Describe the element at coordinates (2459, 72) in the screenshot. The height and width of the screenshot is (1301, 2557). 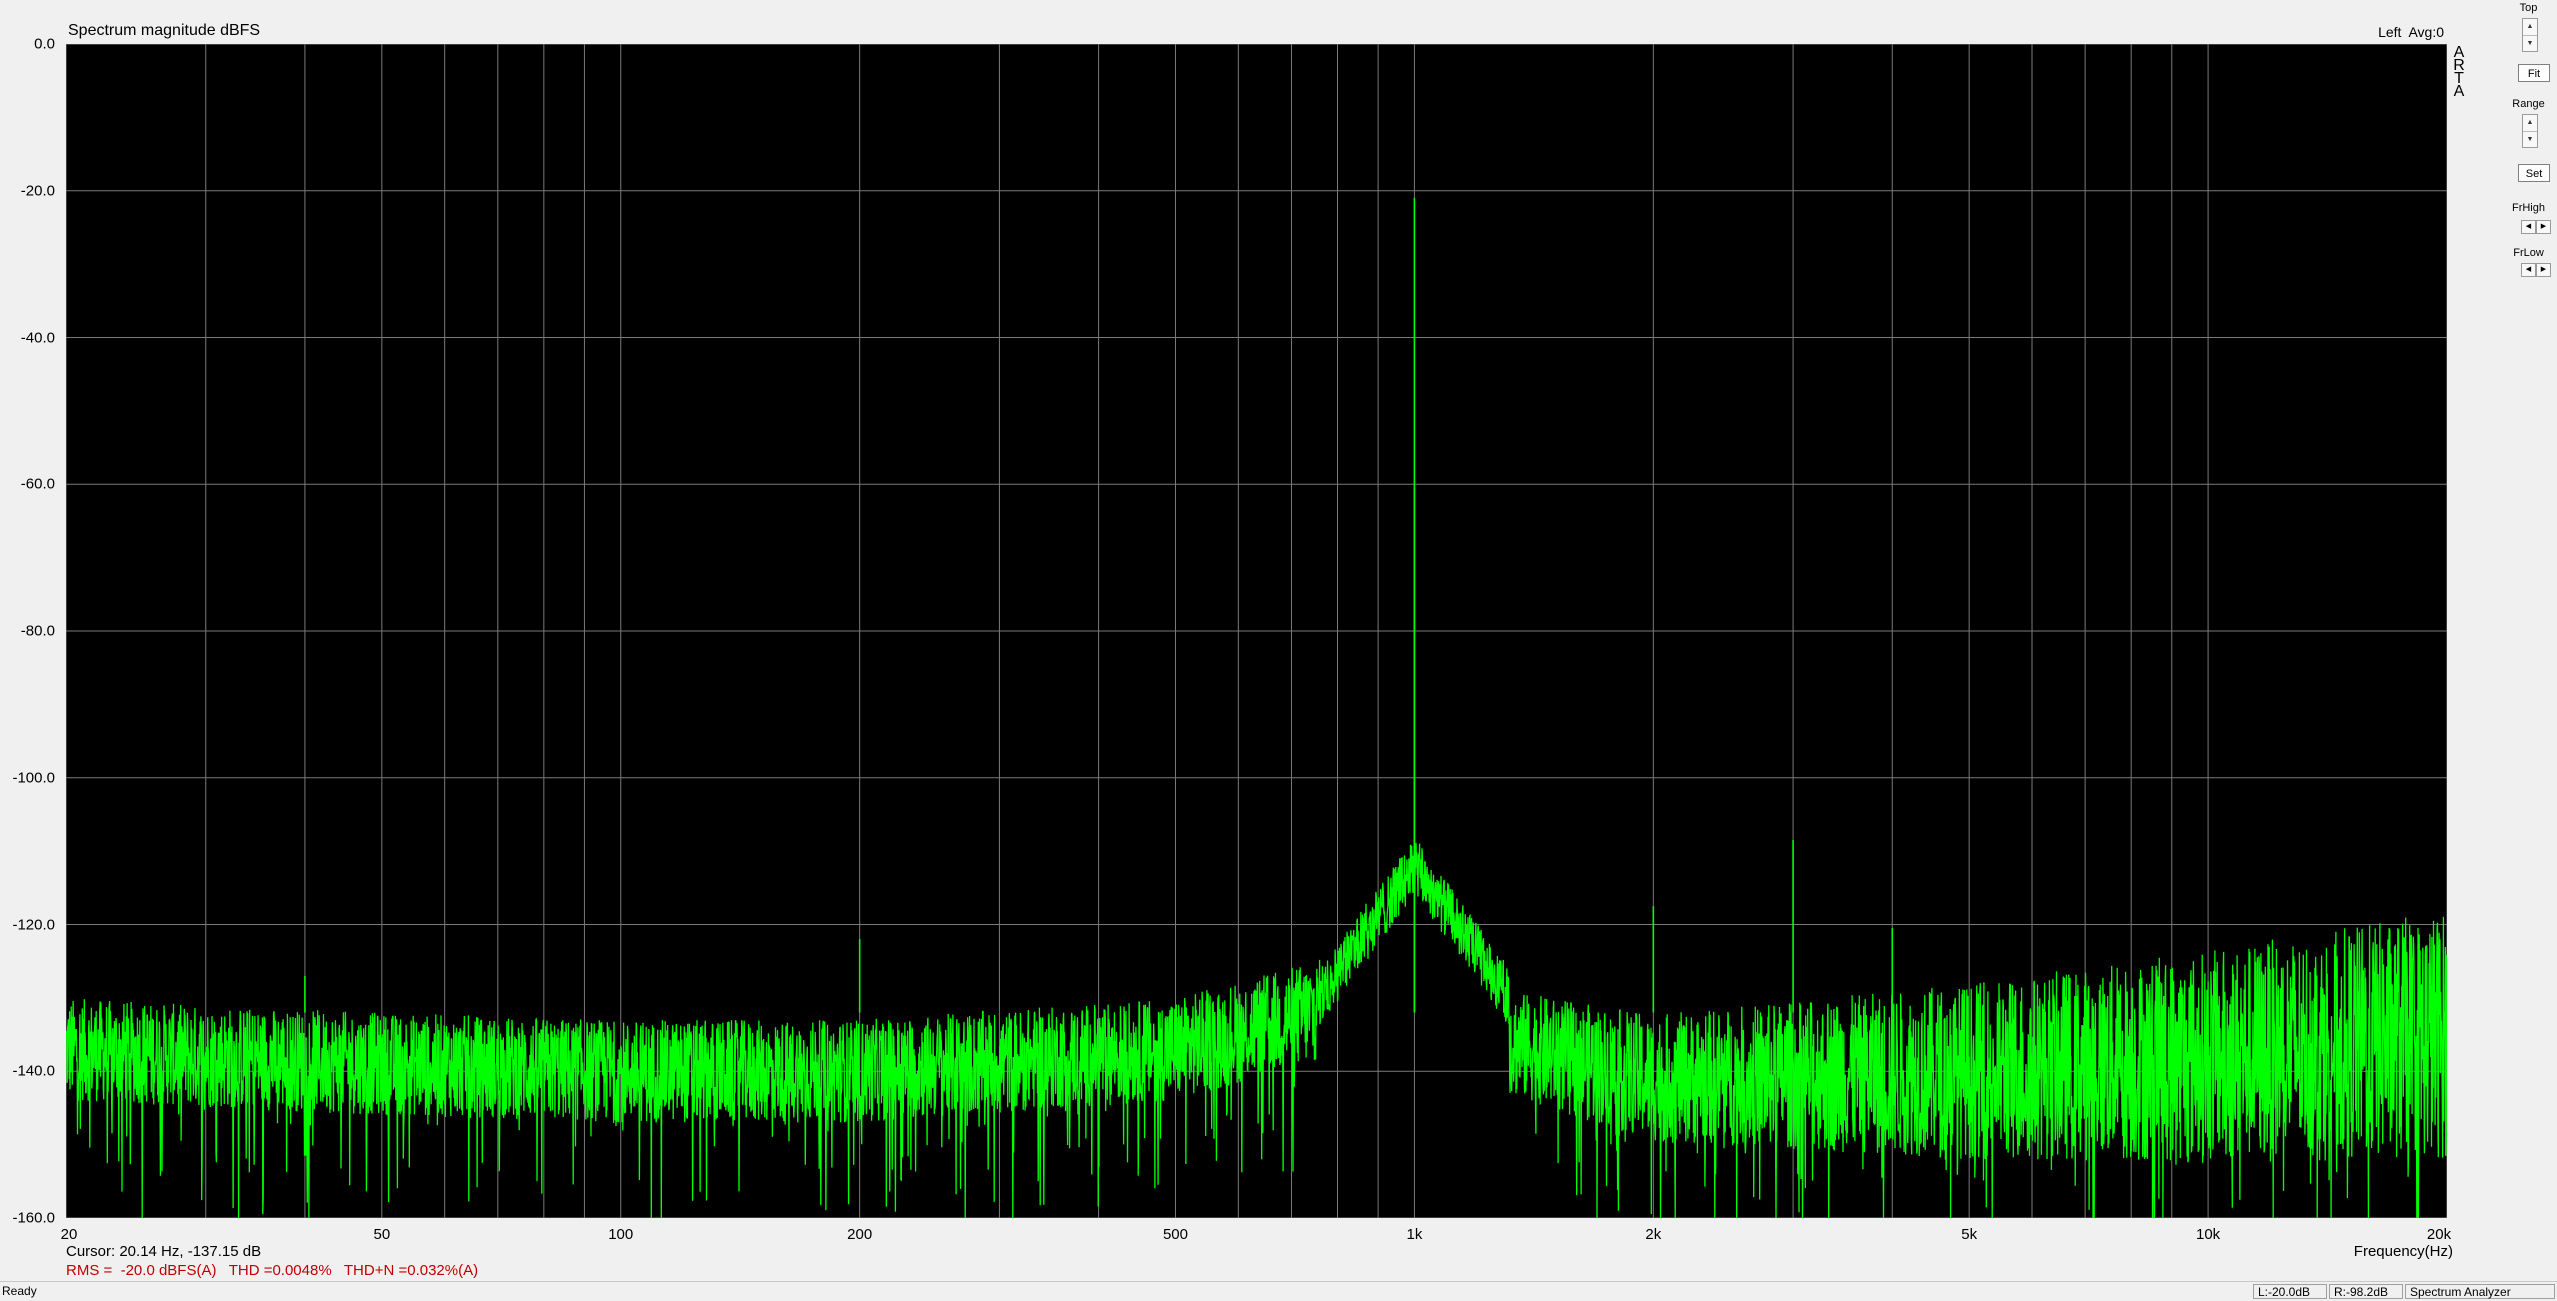
I see `arta-watermark: A R T A` at that location.